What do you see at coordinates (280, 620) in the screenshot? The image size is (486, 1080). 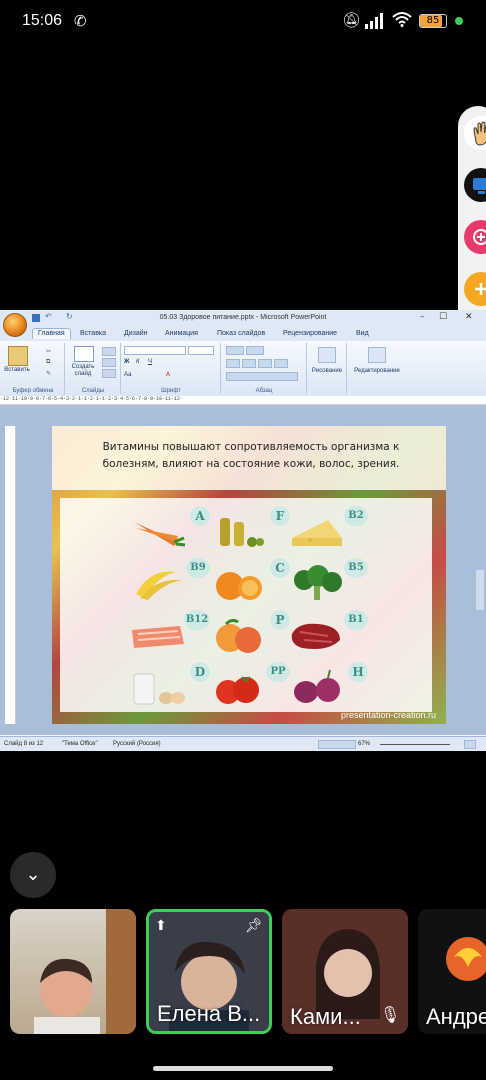 I see `vitamin-label: P` at bounding box center [280, 620].